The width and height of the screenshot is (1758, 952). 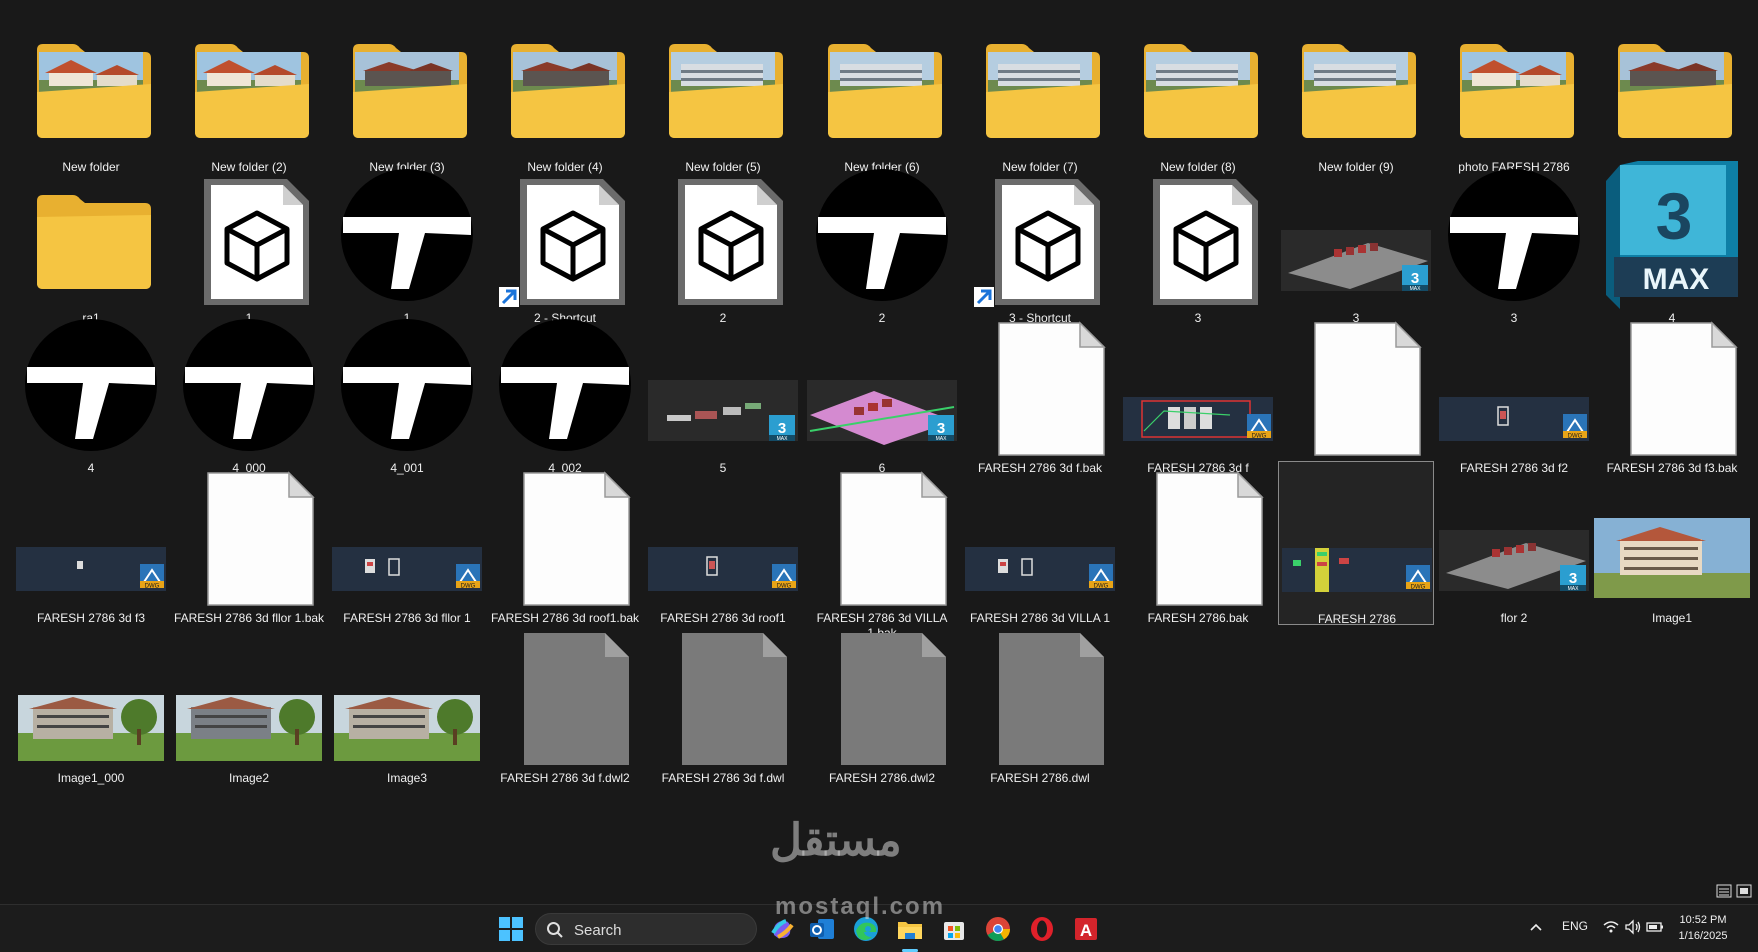 I want to click on desktop-item: FARESH 2786 3d fllor 1.bak, so click(x=249, y=543).